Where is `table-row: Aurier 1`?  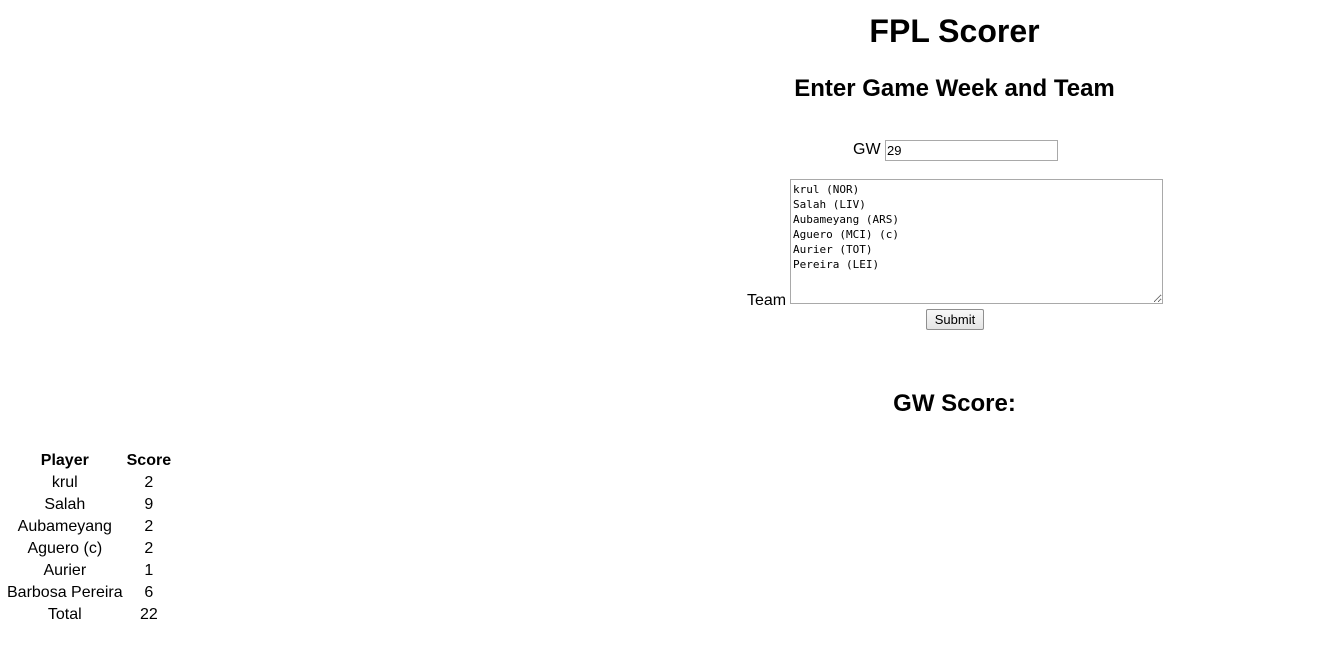 table-row: Aurier 1 is located at coordinates (89, 571).